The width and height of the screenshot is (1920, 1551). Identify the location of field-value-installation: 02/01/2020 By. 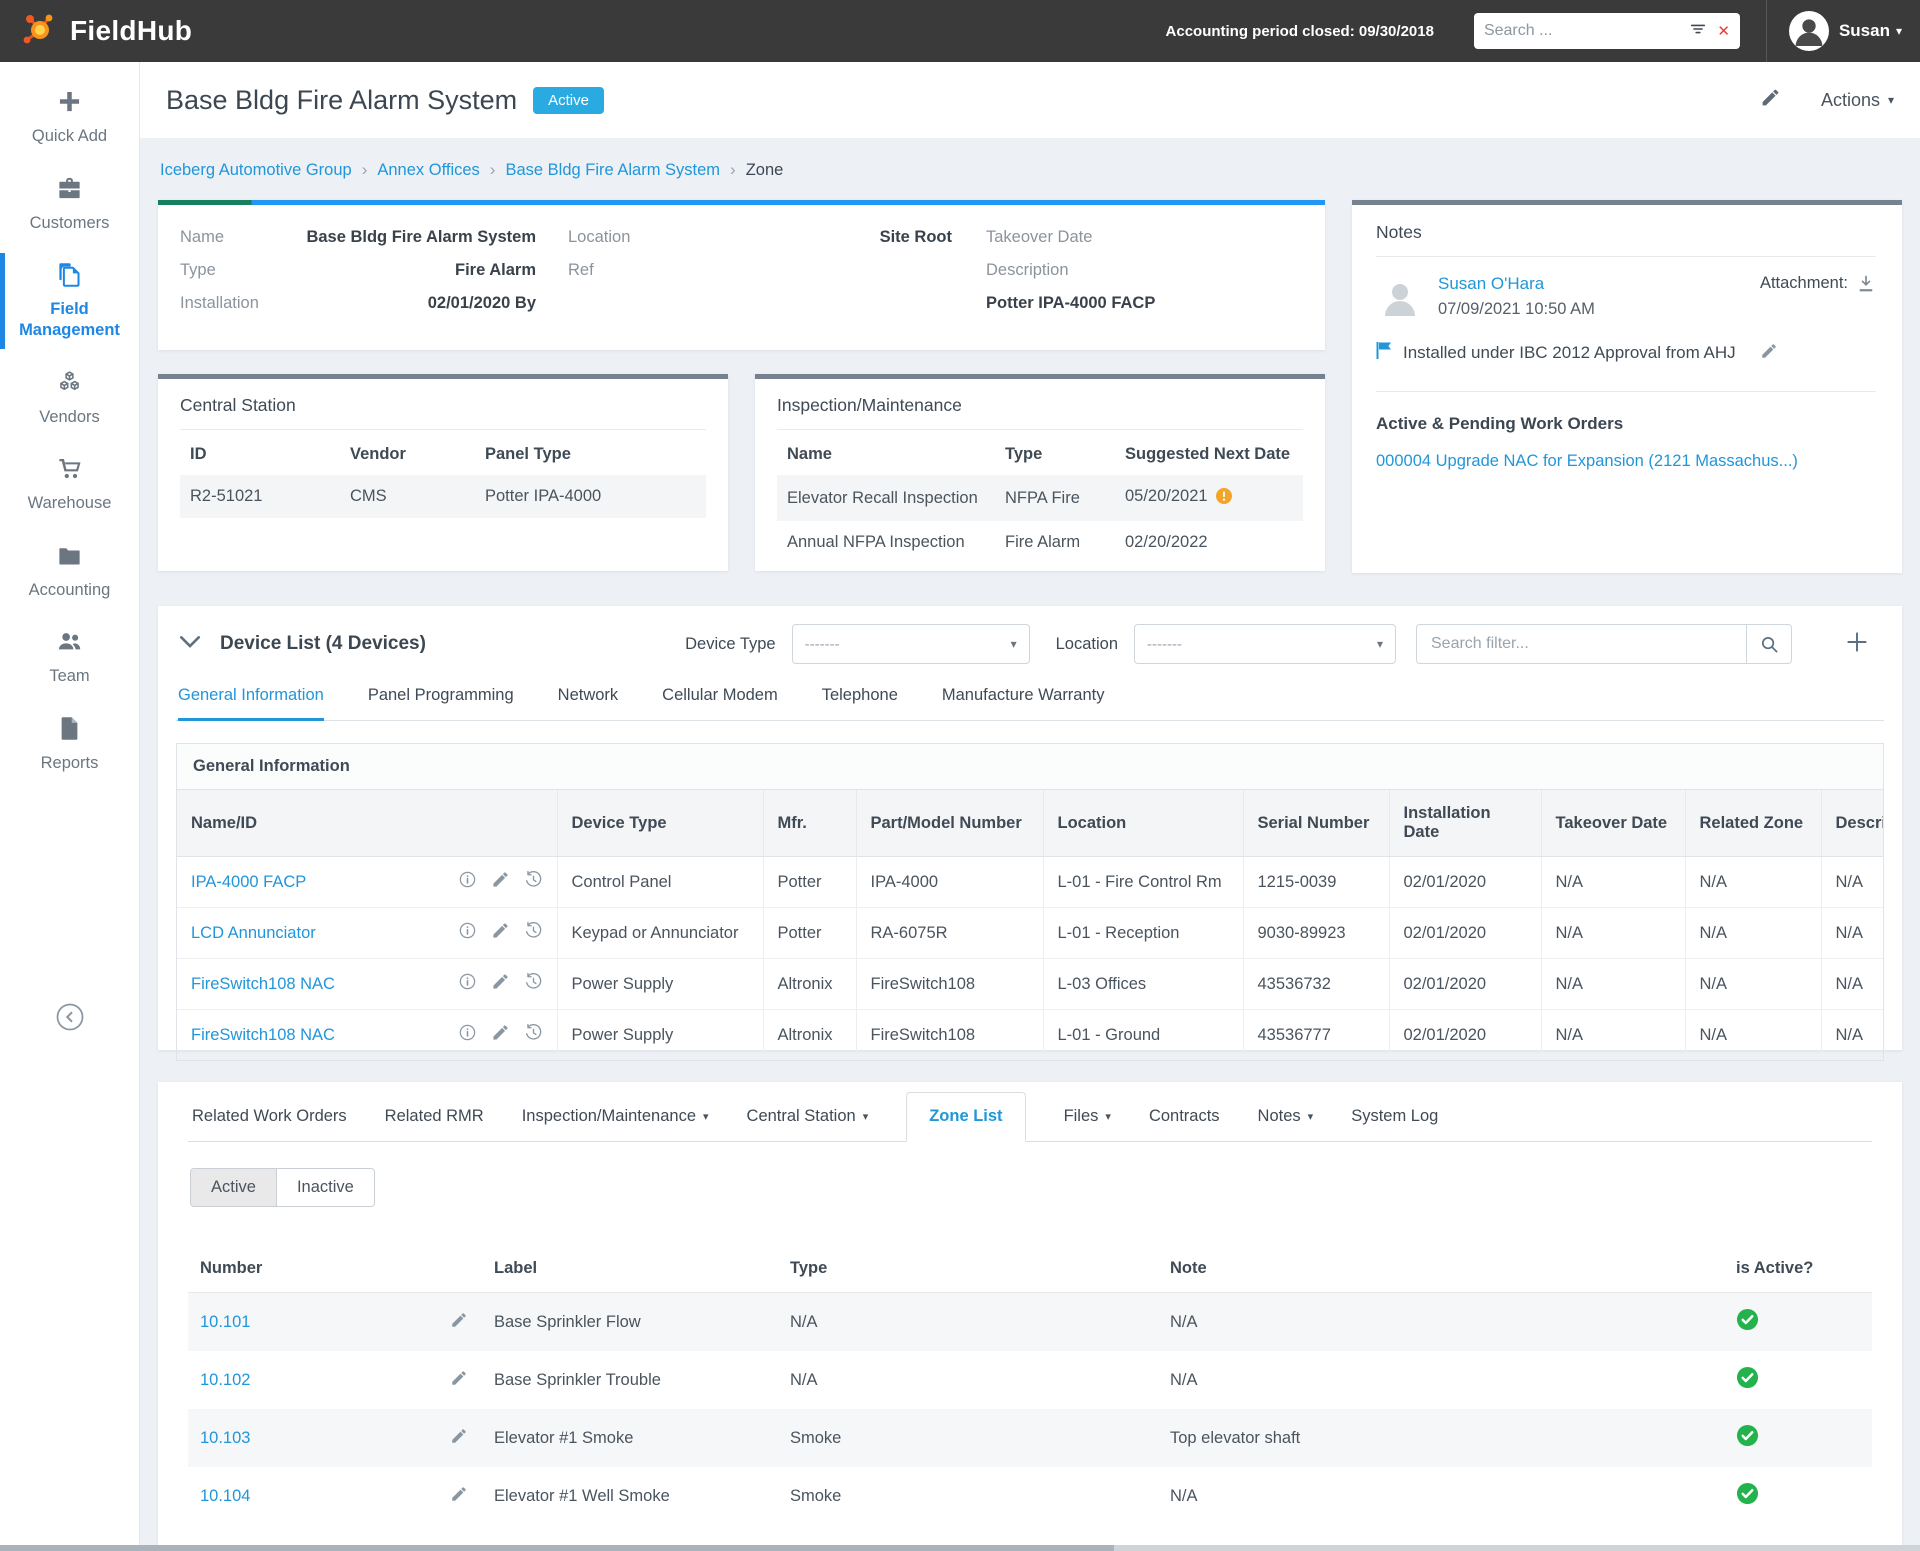
(481, 303).